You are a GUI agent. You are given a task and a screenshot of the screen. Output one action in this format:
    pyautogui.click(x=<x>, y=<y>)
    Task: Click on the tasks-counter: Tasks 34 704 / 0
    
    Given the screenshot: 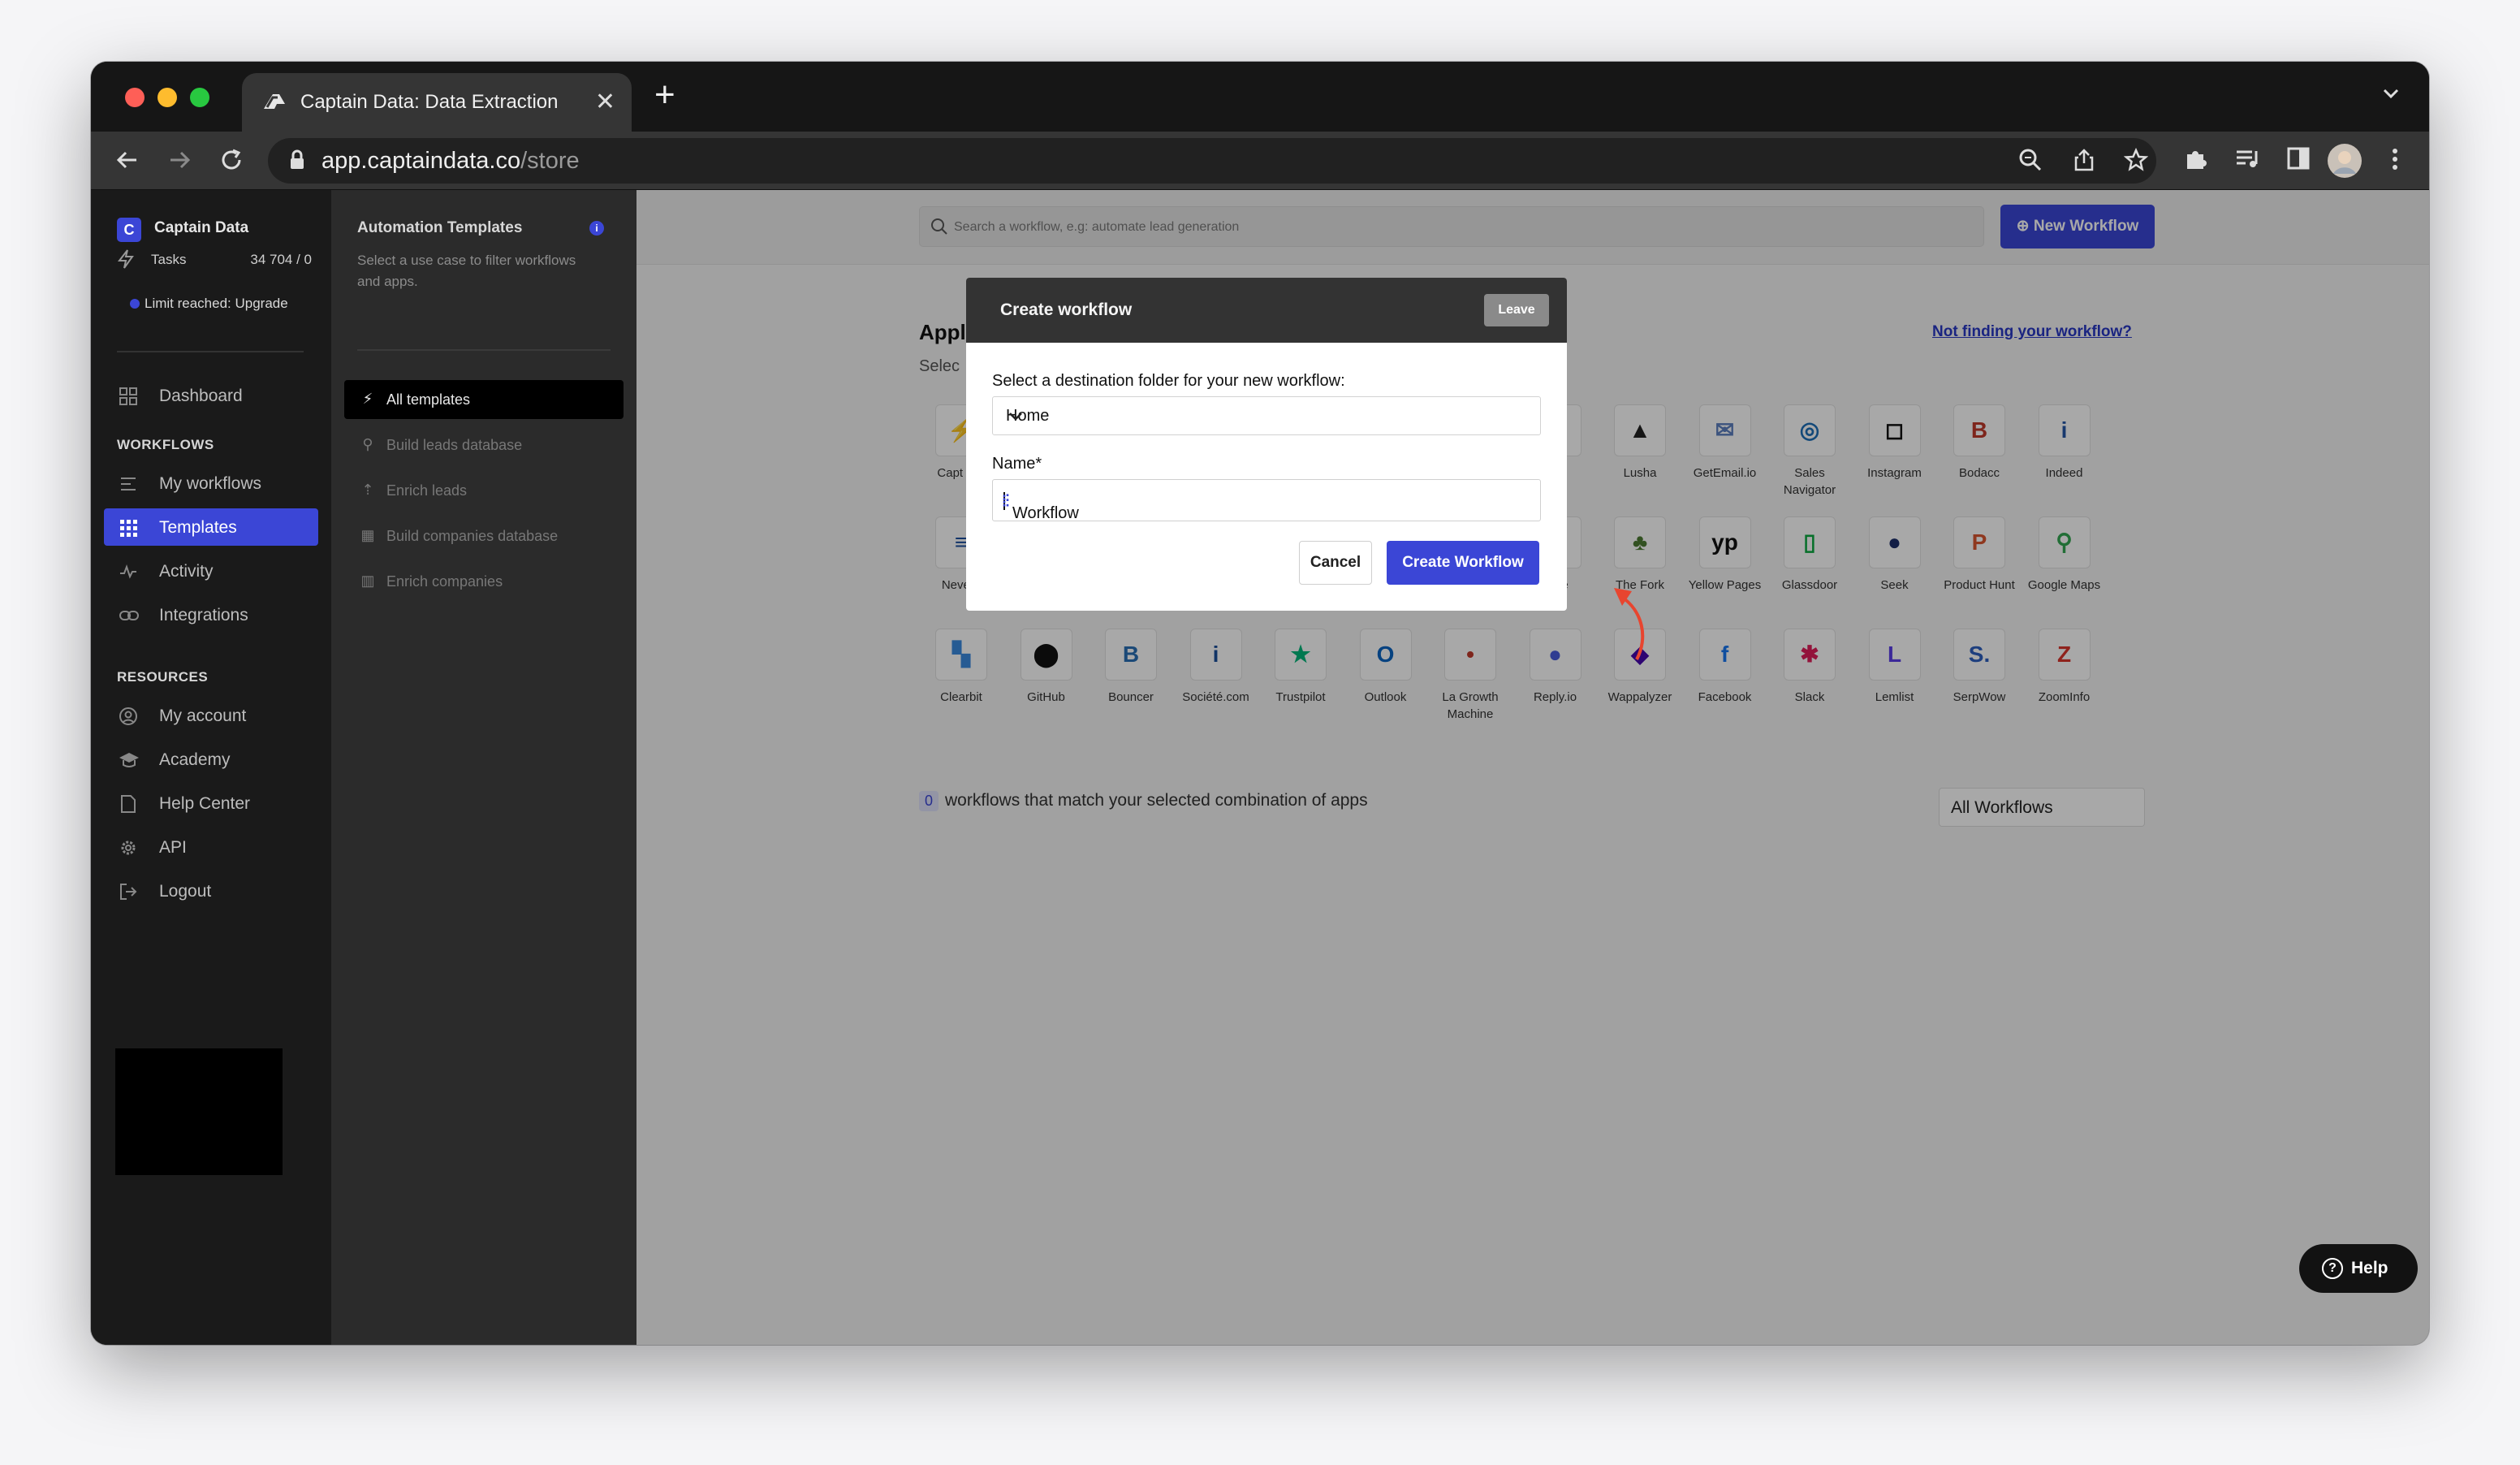 What is the action you would take?
    pyautogui.click(x=215, y=260)
    